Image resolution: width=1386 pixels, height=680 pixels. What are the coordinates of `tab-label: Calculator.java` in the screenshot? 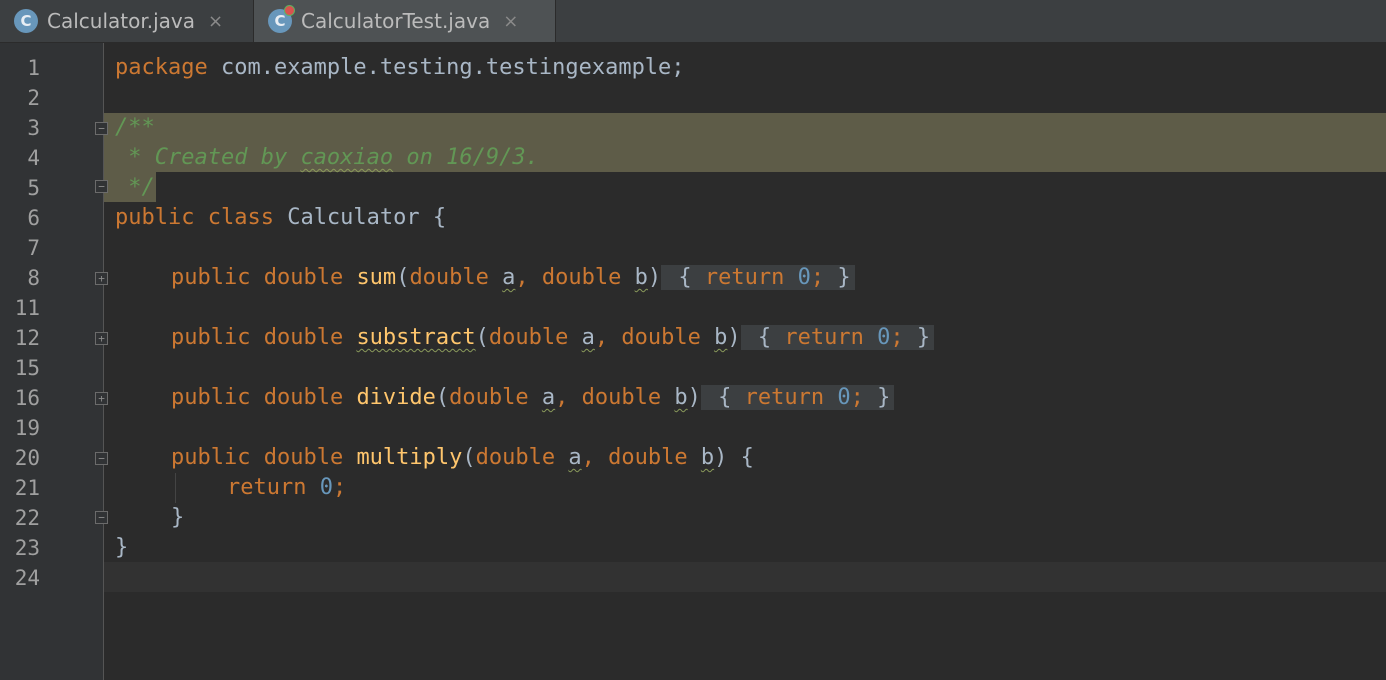 It's located at (121, 21).